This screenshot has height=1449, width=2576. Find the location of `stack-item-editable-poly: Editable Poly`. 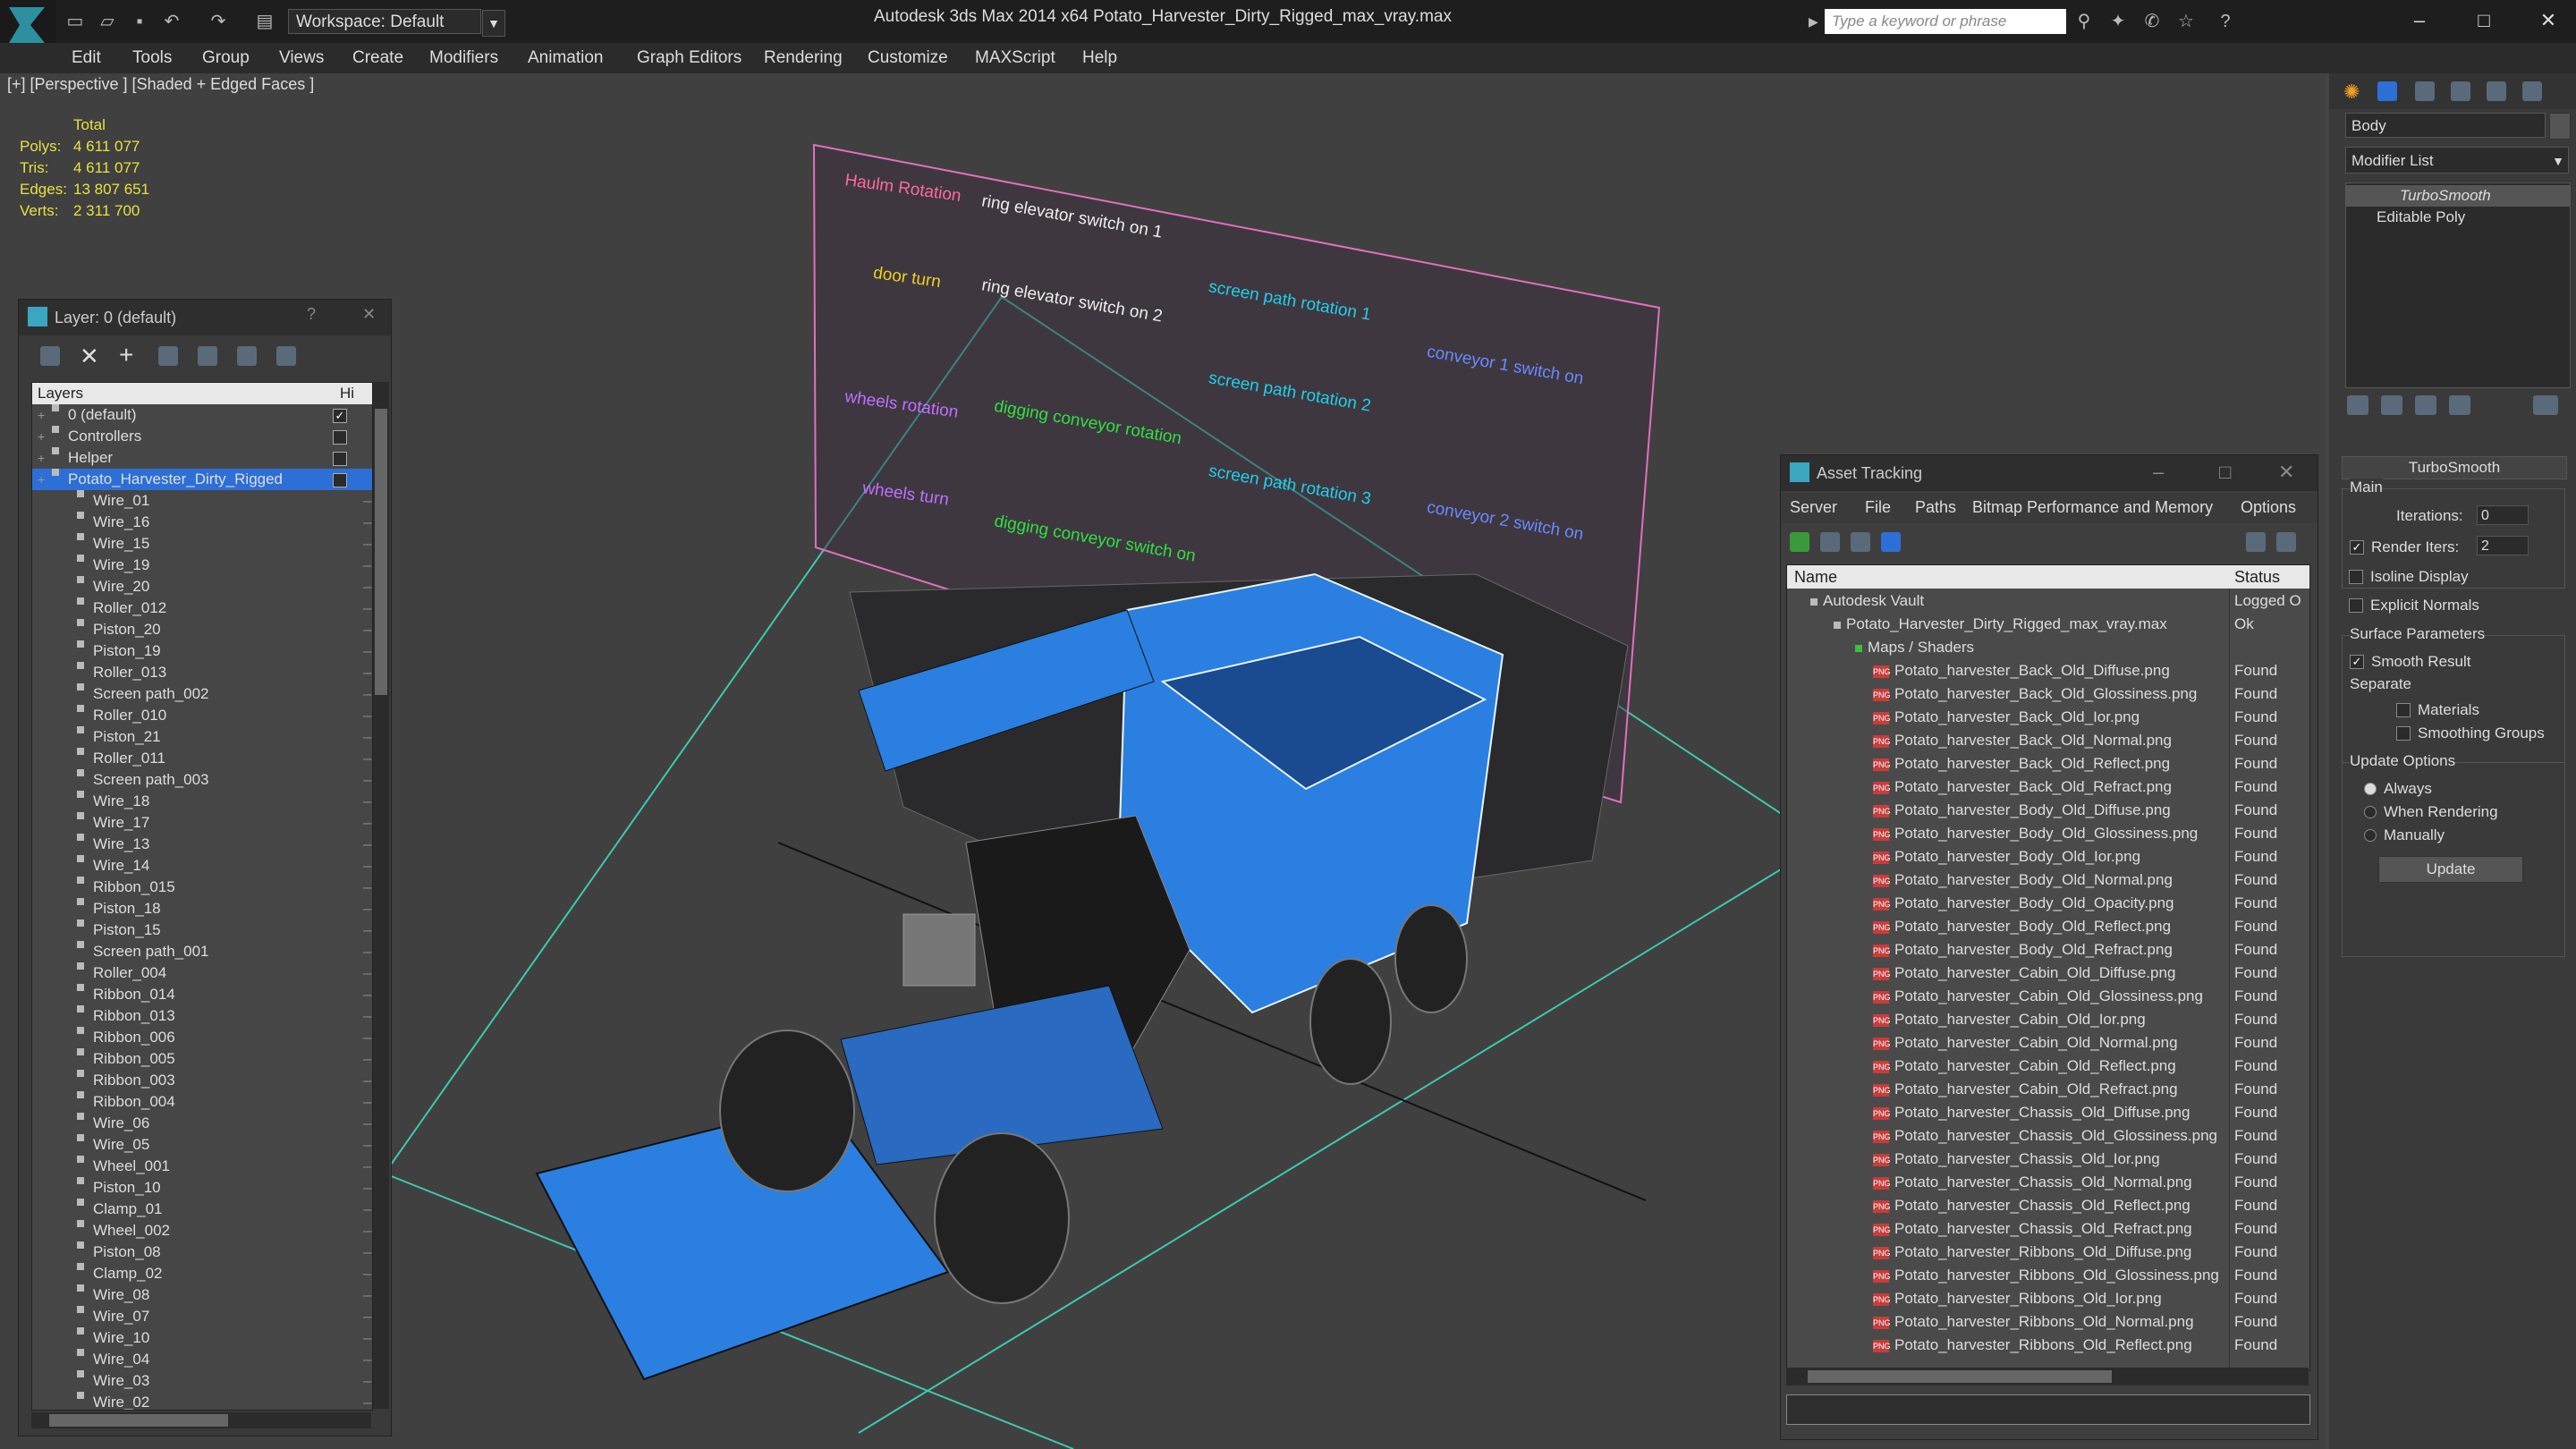

stack-item-editable-poly: Editable Poly is located at coordinates (2405, 217).